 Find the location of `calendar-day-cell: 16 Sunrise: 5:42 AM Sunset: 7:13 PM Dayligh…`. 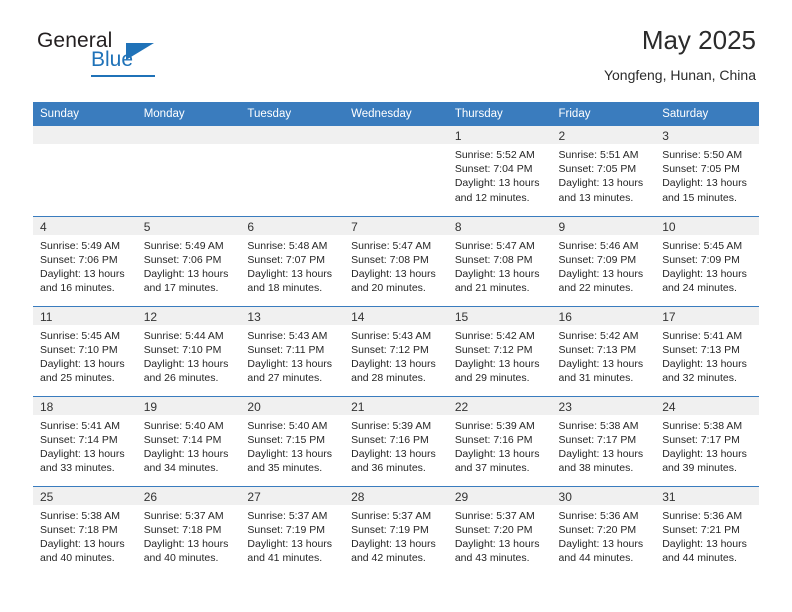

calendar-day-cell: 16 Sunrise: 5:42 AM Sunset: 7:13 PM Dayligh… is located at coordinates (603, 350).